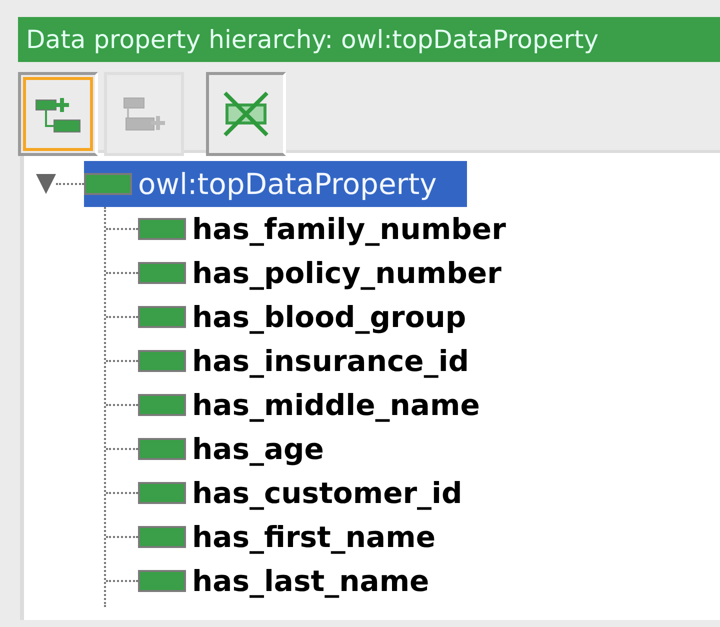 Image resolution: width=720 pixels, height=627 pixels. Describe the element at coordinates (327, 493) in the screenshot. I see `tree-item: has_customer_id` at that location.